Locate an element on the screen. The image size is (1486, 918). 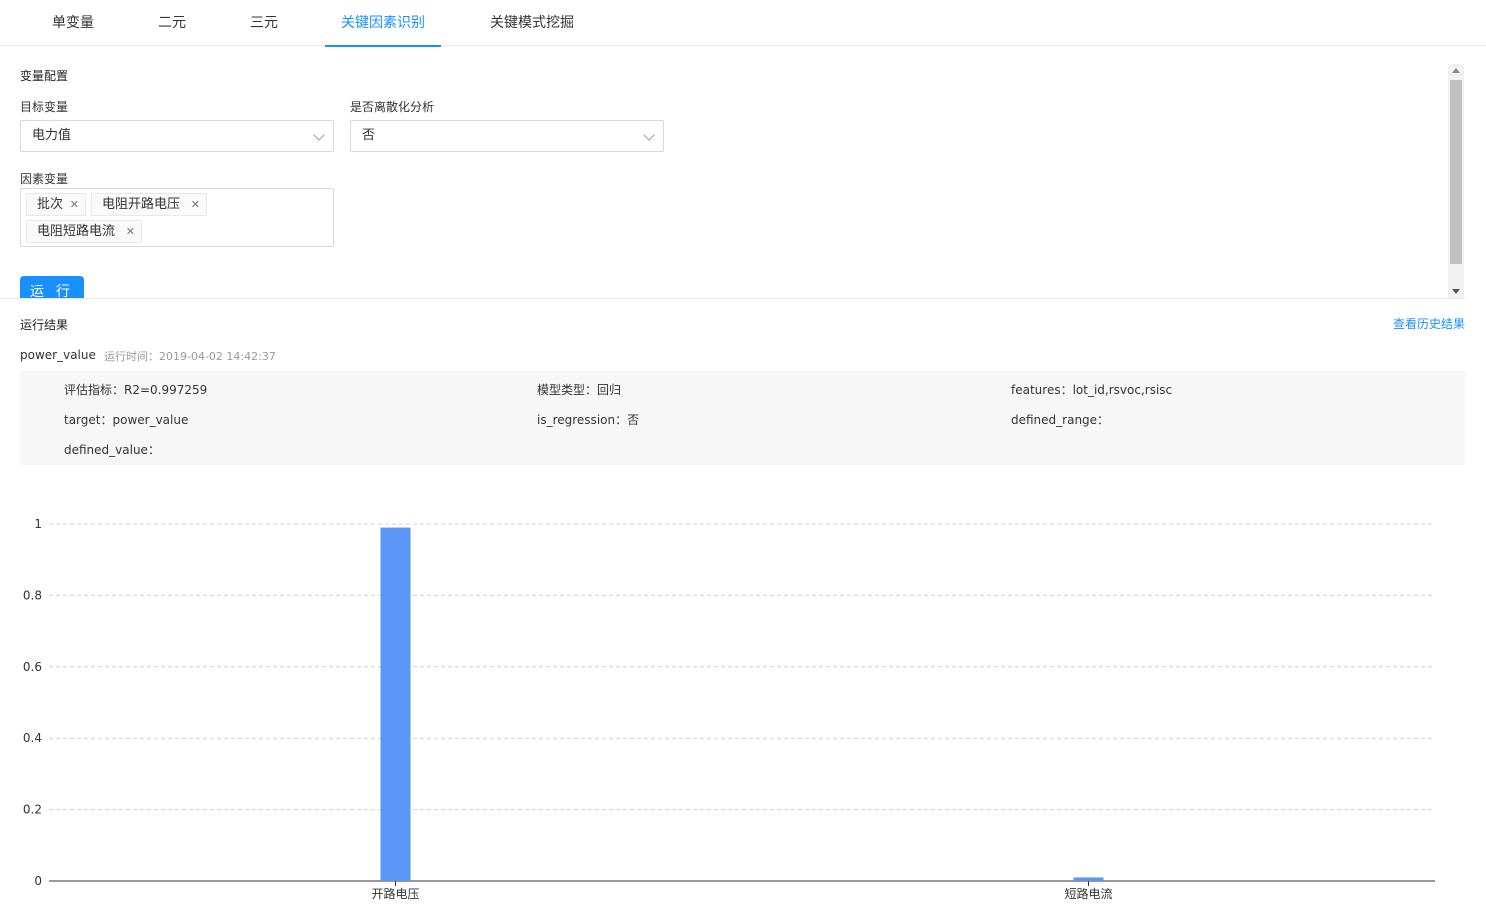
target-label: 目标变量 is located at coordinates (44, 107).